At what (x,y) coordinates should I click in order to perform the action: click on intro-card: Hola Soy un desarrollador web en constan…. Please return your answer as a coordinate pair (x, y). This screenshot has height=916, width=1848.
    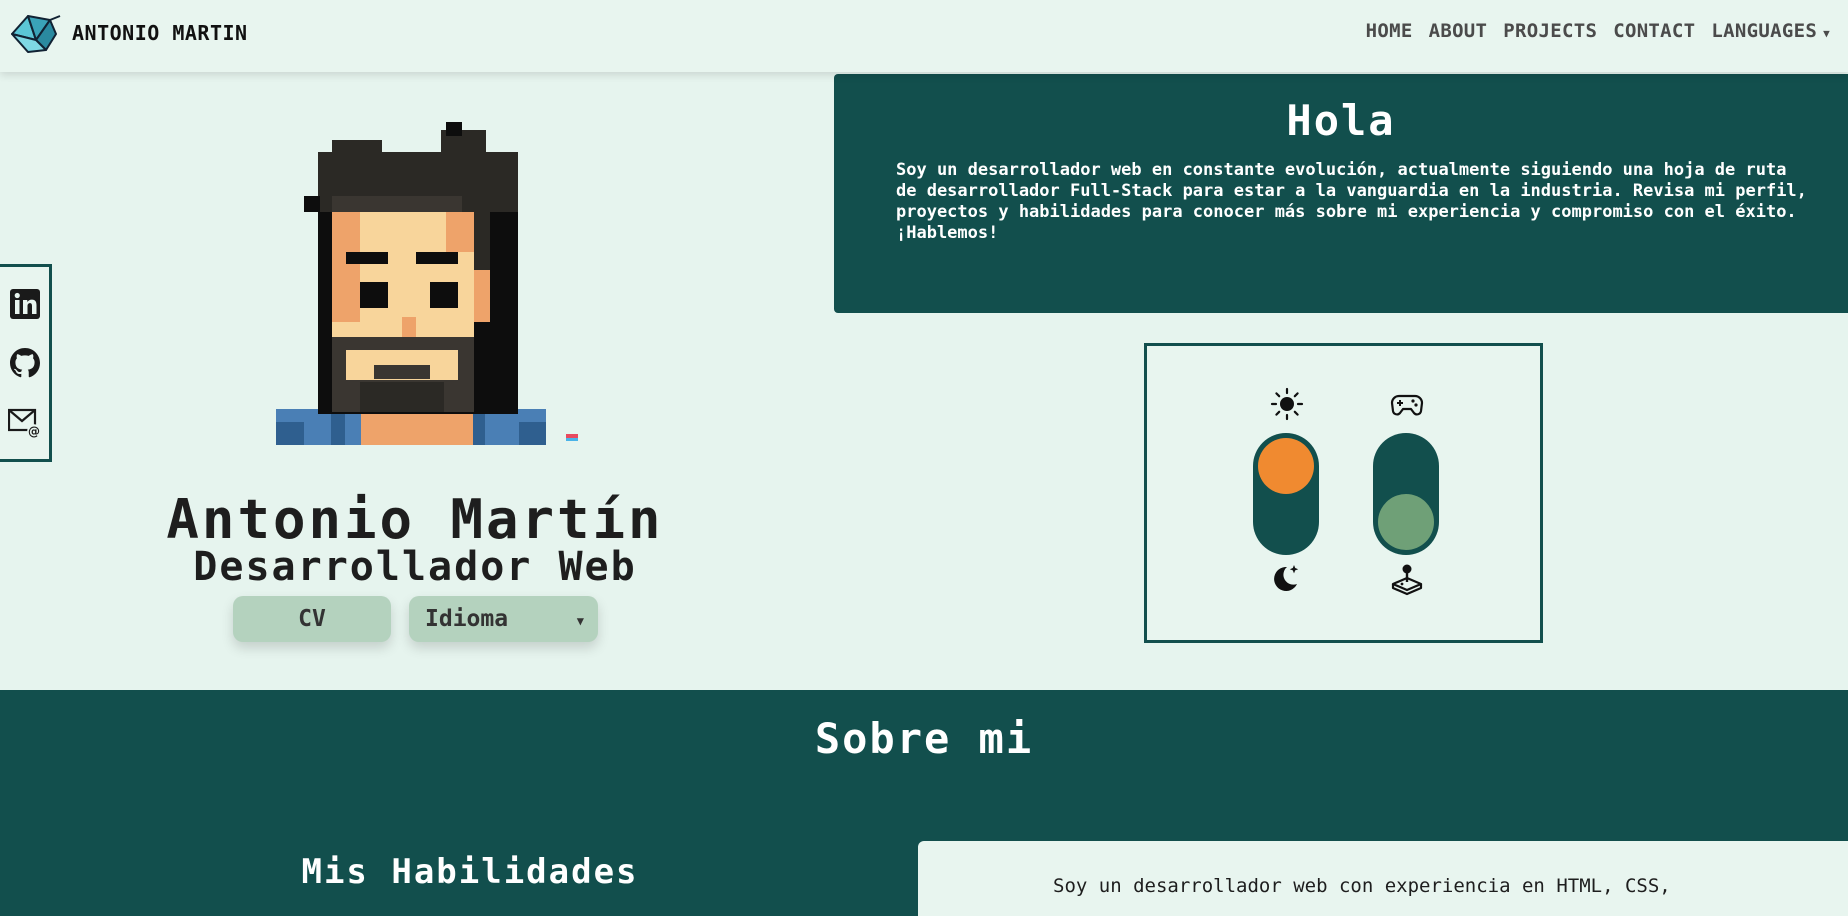
    Looking at the image, I should click on (1341, 193).